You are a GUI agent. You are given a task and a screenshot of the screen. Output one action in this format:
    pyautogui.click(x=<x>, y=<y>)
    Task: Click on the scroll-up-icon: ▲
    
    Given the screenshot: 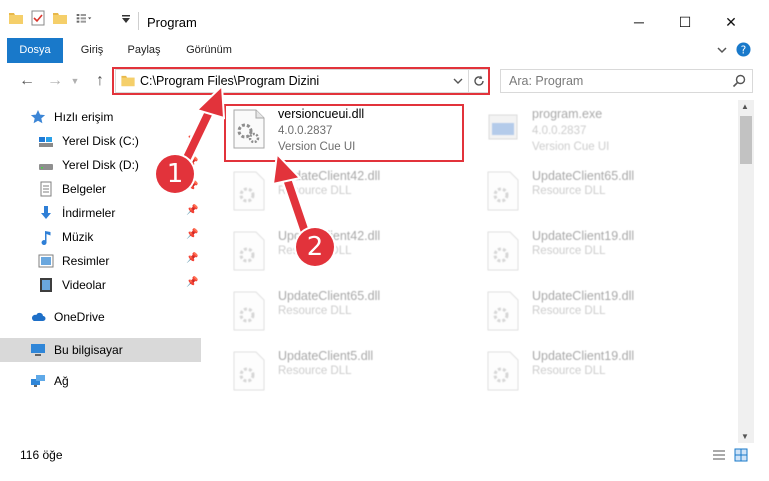 What is the action you would take?
    pyautogui.click(x=745, y=106)
    